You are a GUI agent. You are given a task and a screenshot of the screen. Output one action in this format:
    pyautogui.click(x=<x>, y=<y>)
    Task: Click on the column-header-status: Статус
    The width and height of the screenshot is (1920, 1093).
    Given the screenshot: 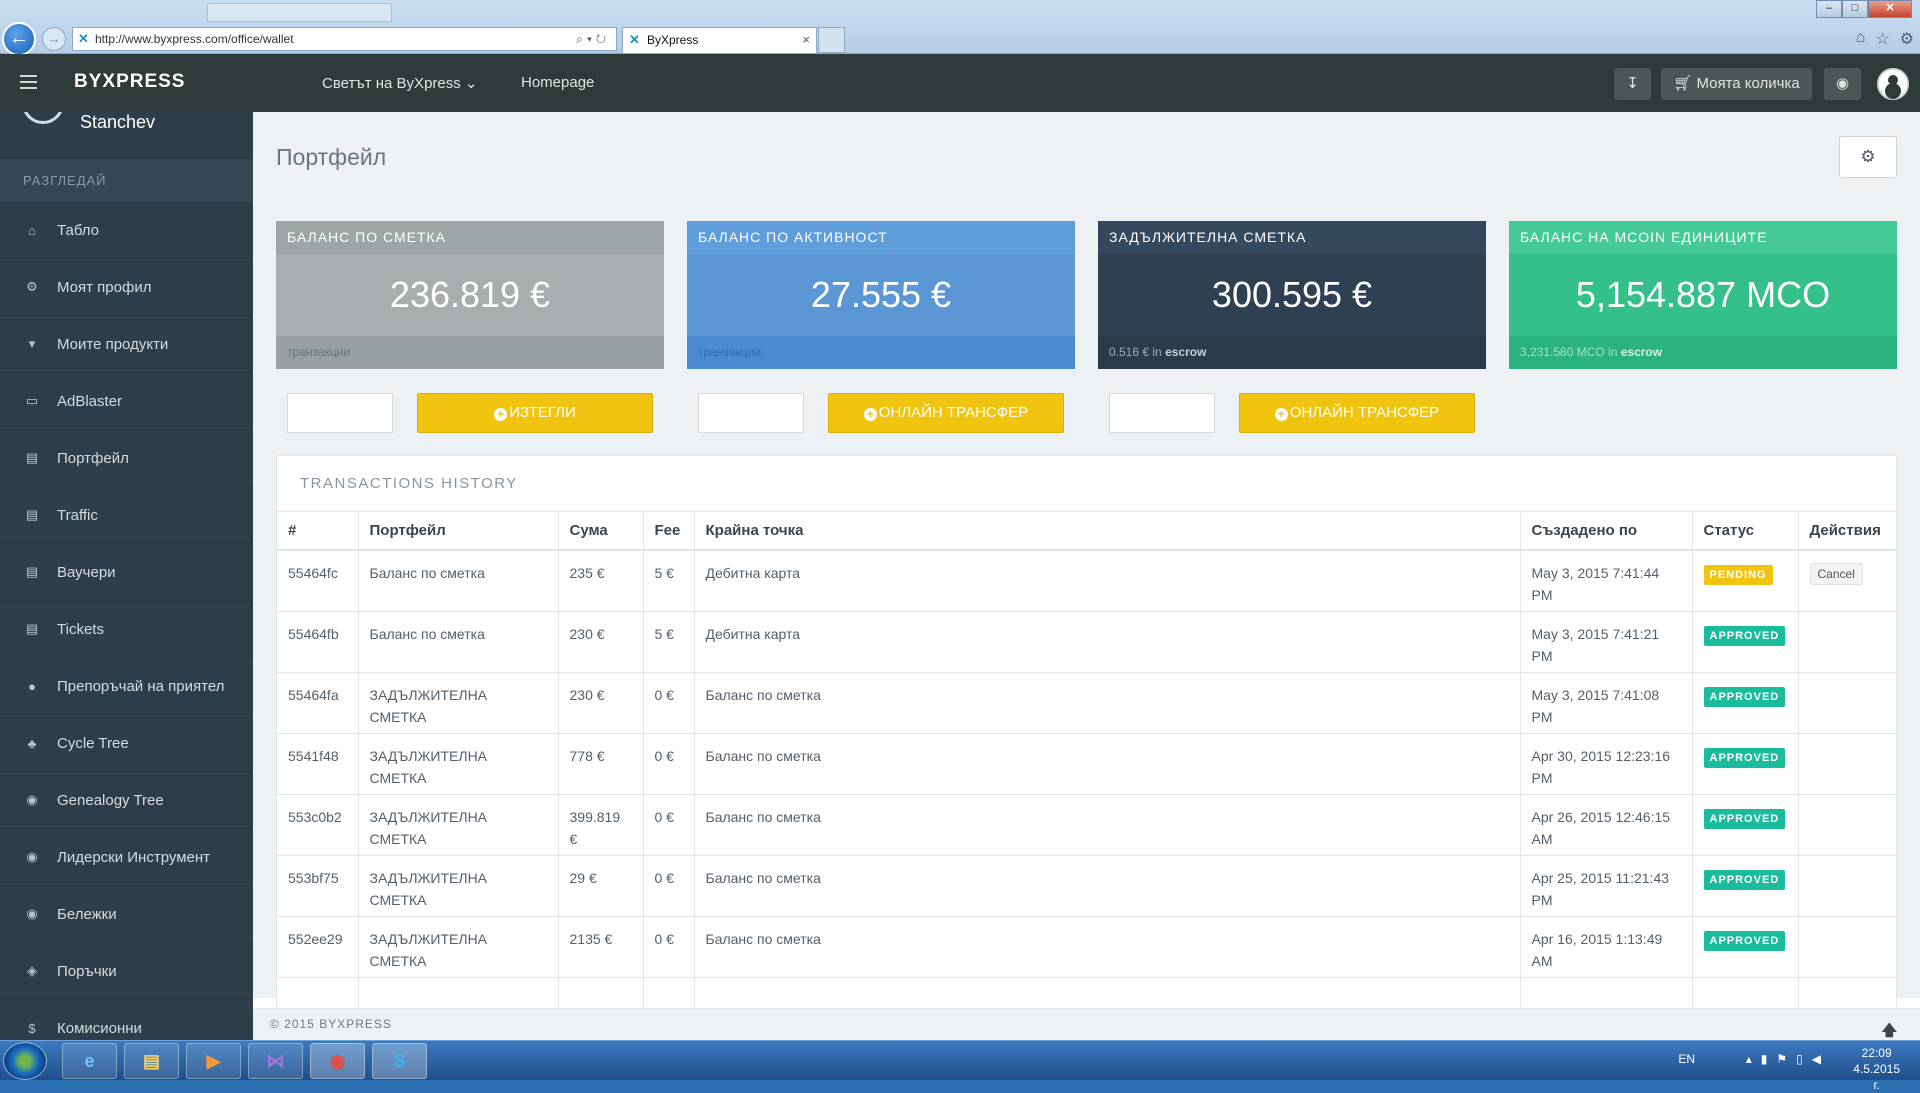 What is the action you would take?
    pyautogui.click(x=1745, y=531)
    